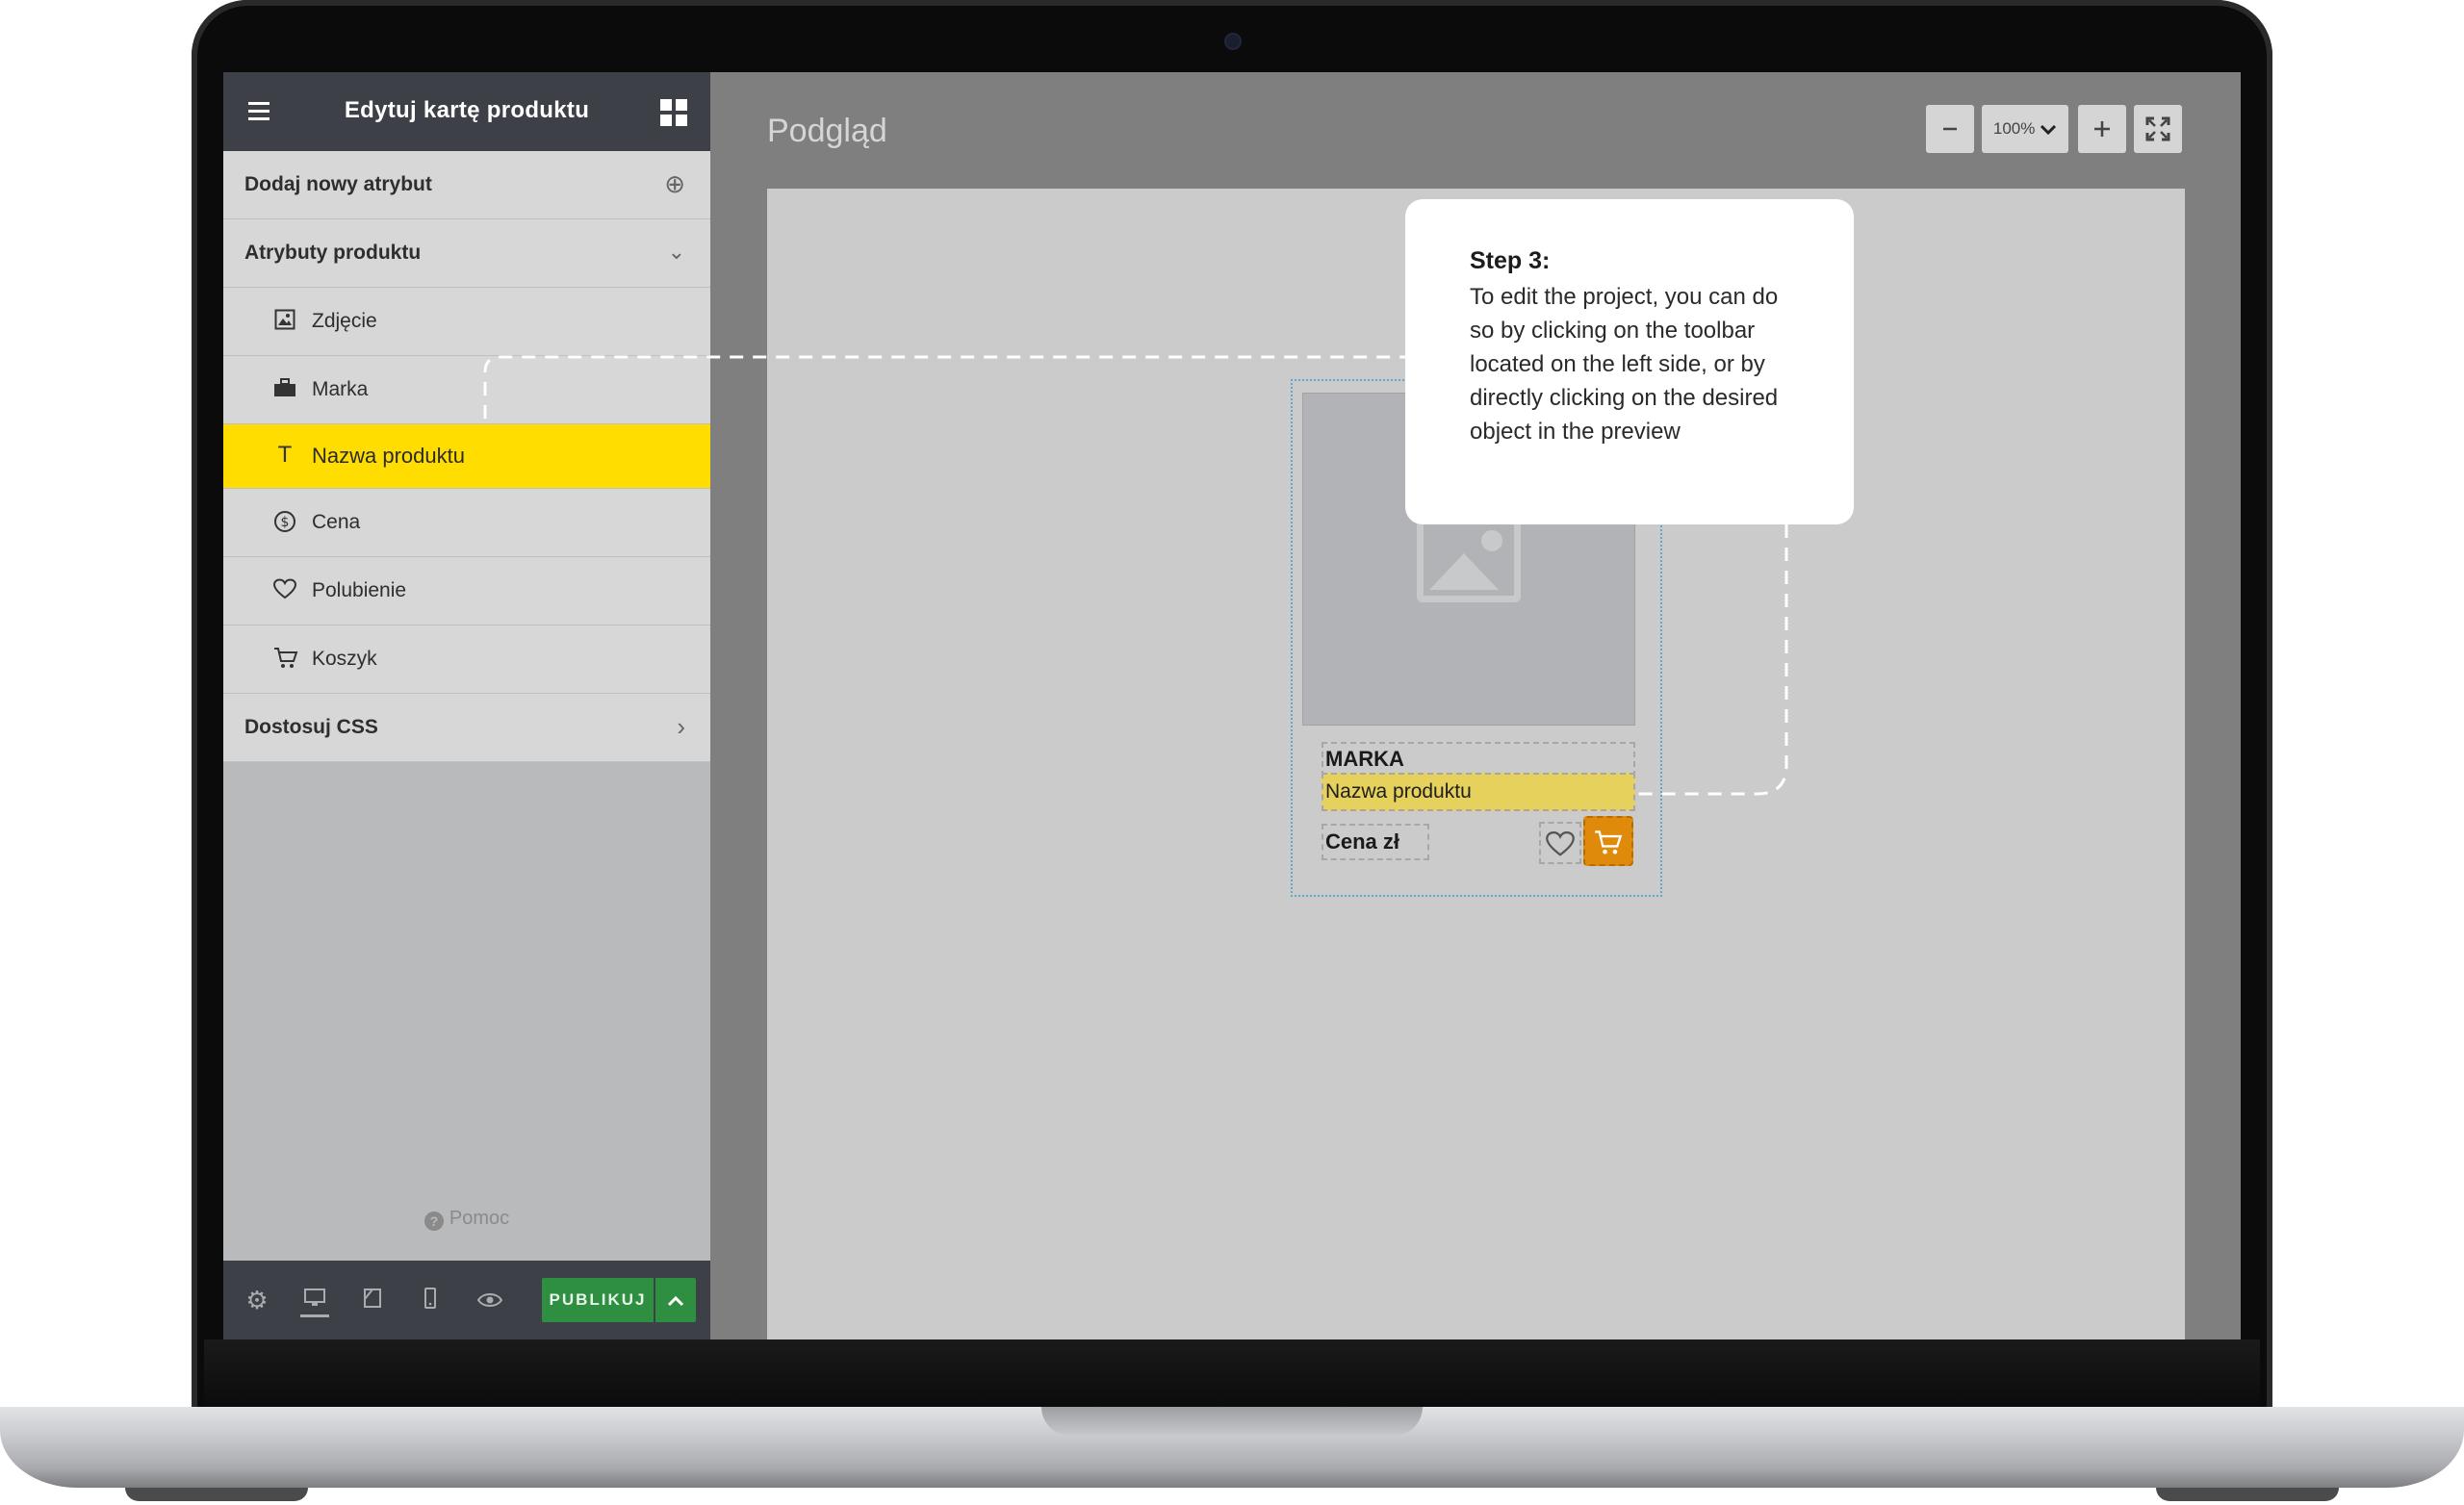  Describe the element at coordinates (1608, 841) in the screenshot. I see `add-to-cart-icon` at that location.